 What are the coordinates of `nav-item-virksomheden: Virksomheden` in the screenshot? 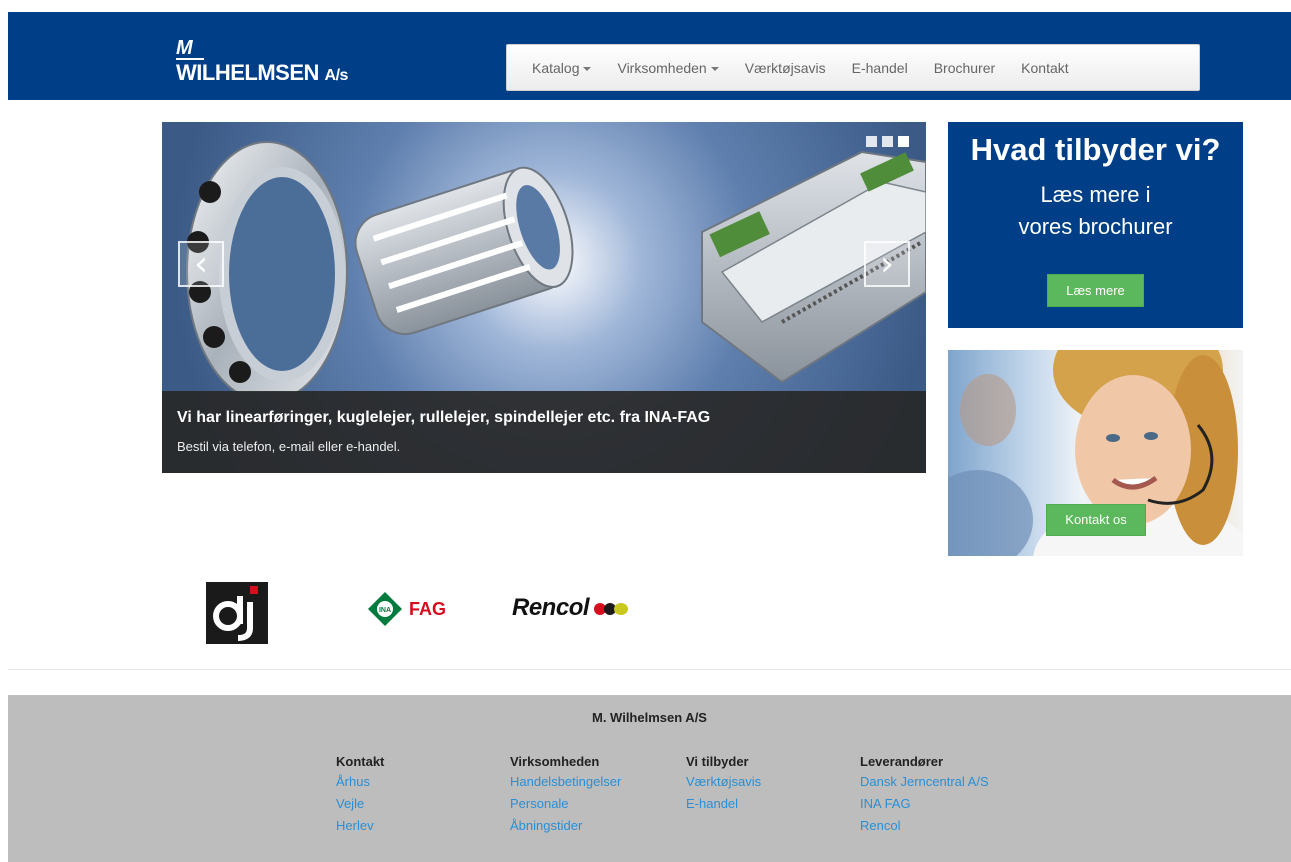 It's located at (667, 68).